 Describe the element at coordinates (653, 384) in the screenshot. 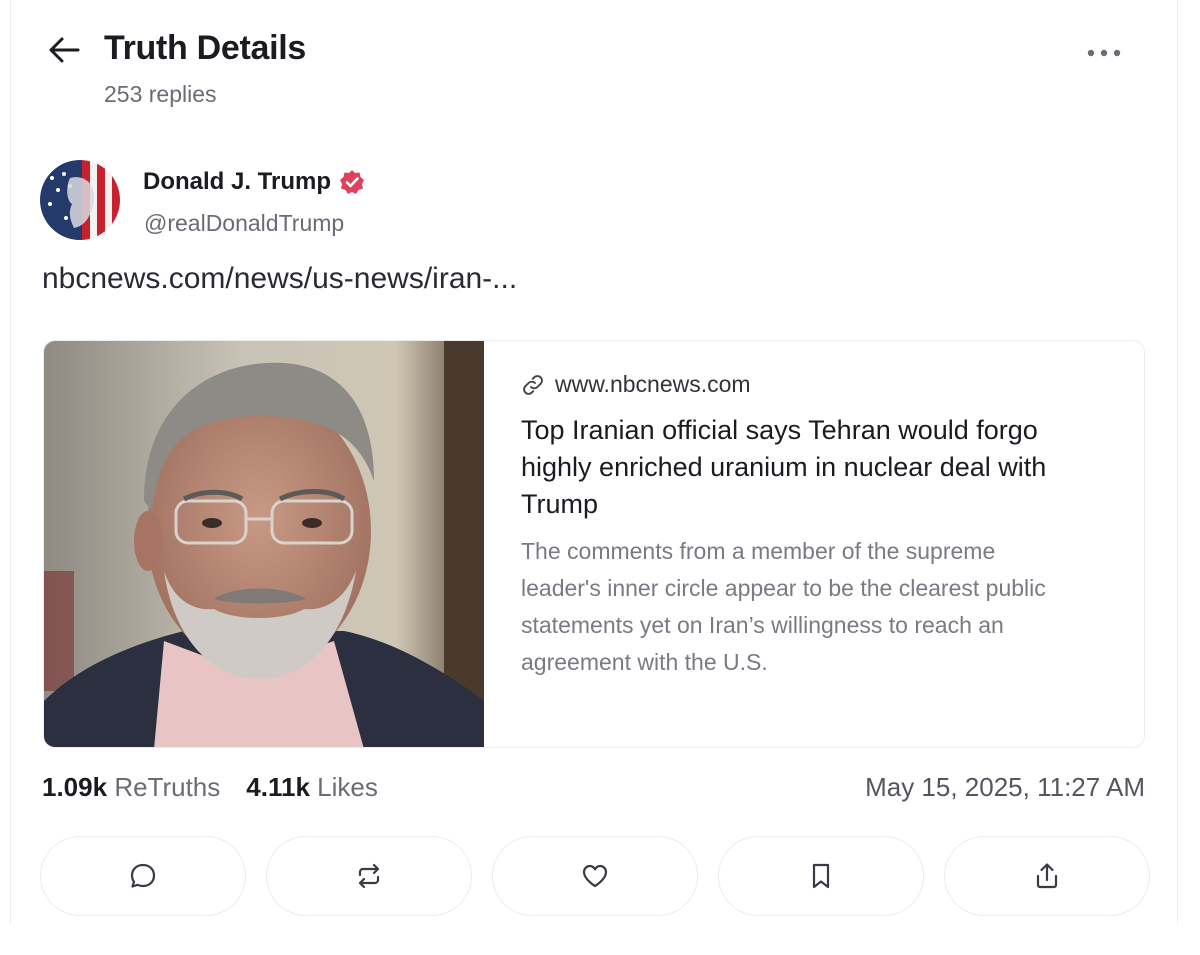

I see `link-preview-domain-text: www.nbcnews.com` at that location.